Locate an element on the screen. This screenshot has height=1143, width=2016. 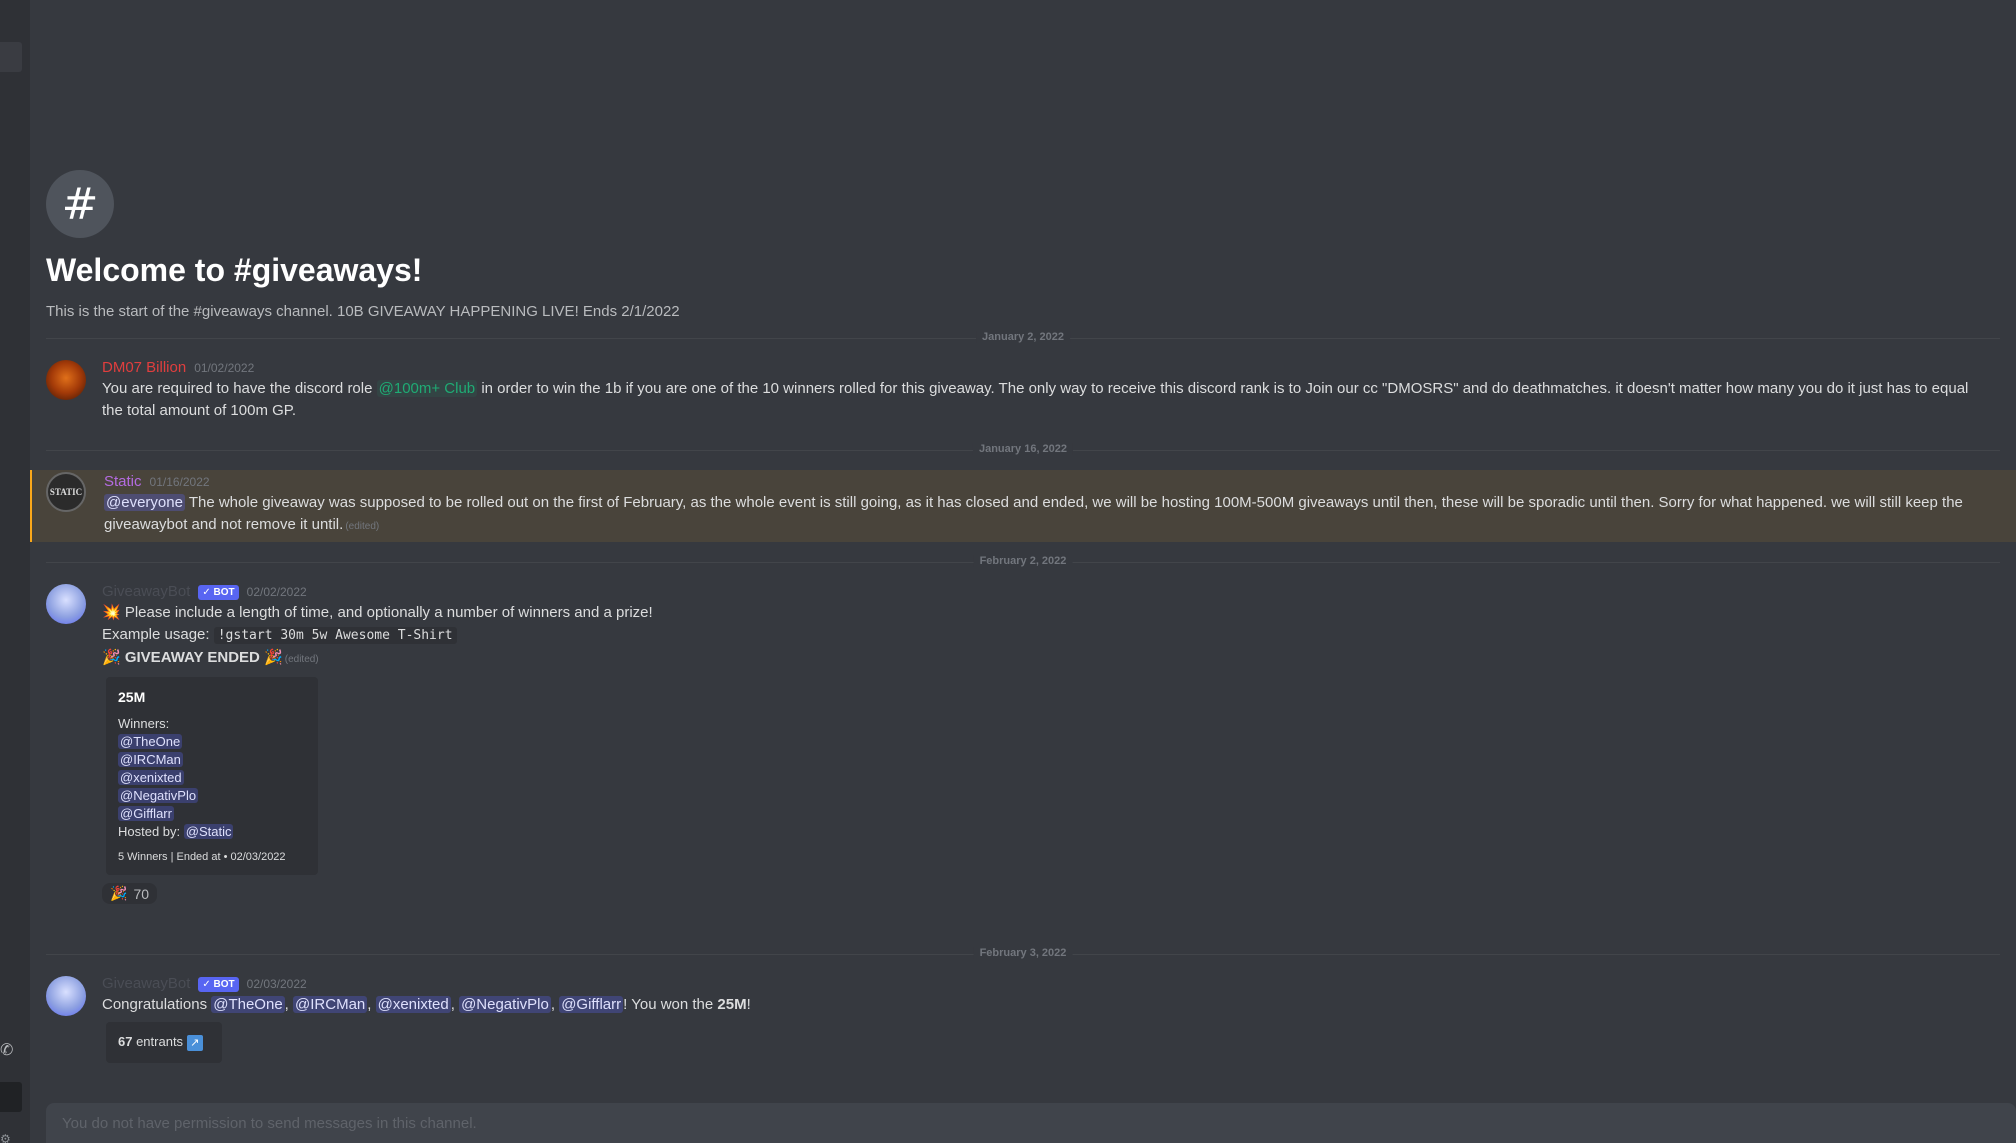
giveaway-ended-text: 🎉 GIVEAWAY ENDED 🎉 is located at coordinates (192, 657).